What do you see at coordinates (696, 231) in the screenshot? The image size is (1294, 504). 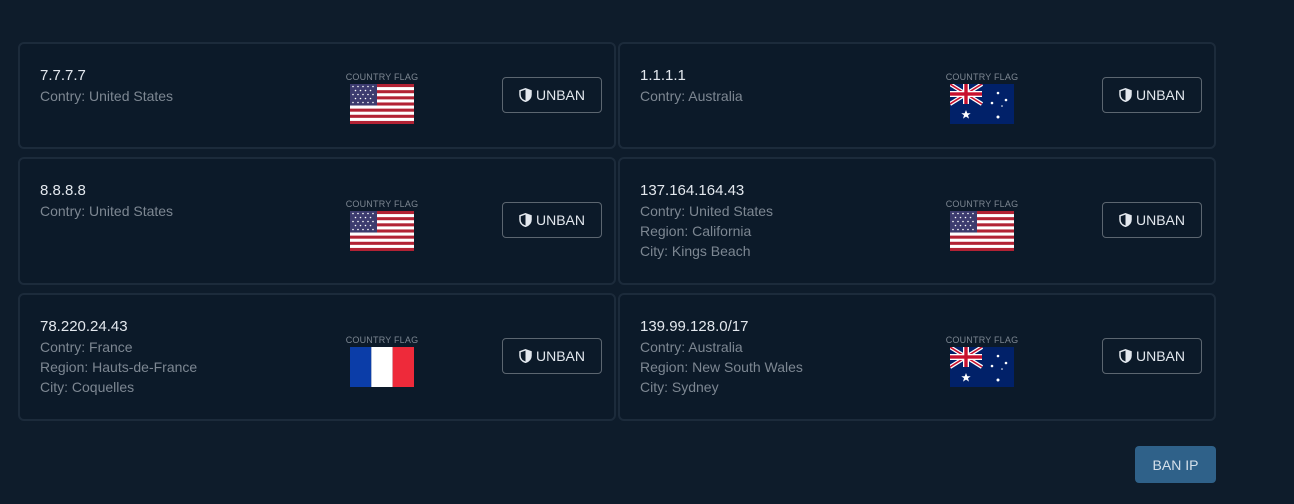 I see `region-text: Region: California` at bounding box center [696, 231].